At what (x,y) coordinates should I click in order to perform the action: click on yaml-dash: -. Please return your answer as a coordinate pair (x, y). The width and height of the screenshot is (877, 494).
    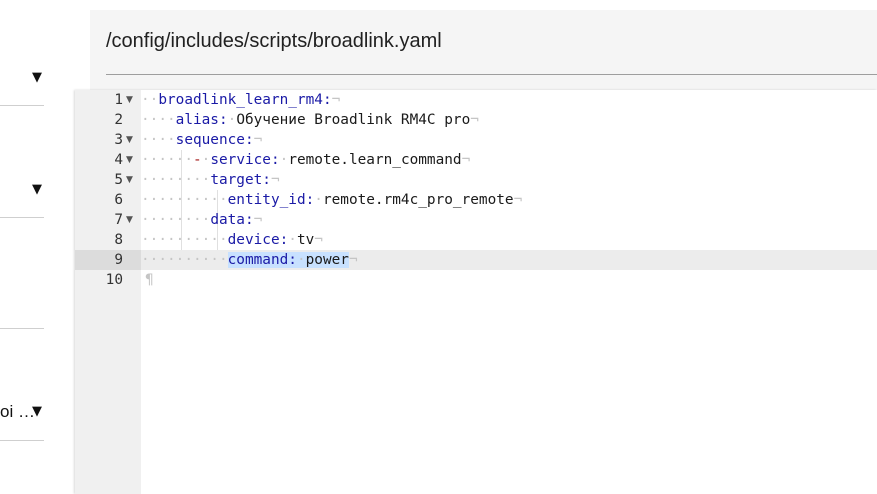
    Looking at the image, I should click on (197, 160).